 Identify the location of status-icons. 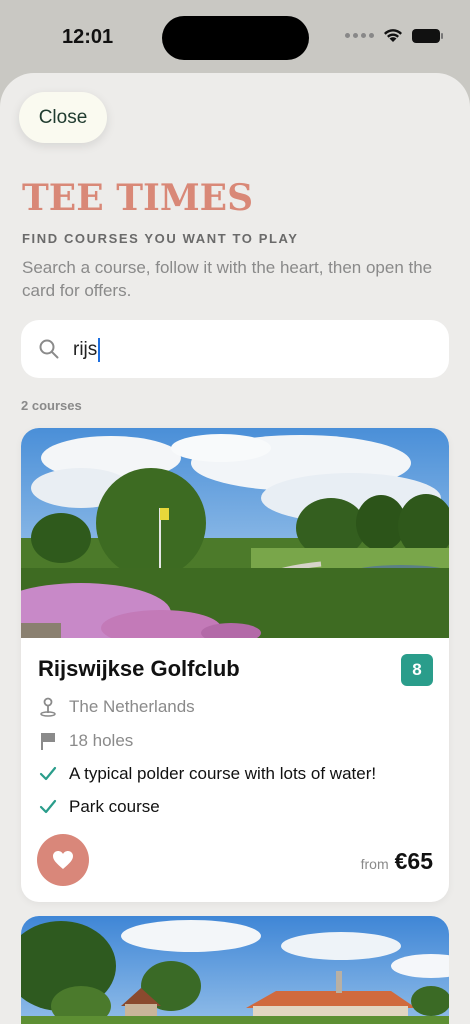
(394, 35).